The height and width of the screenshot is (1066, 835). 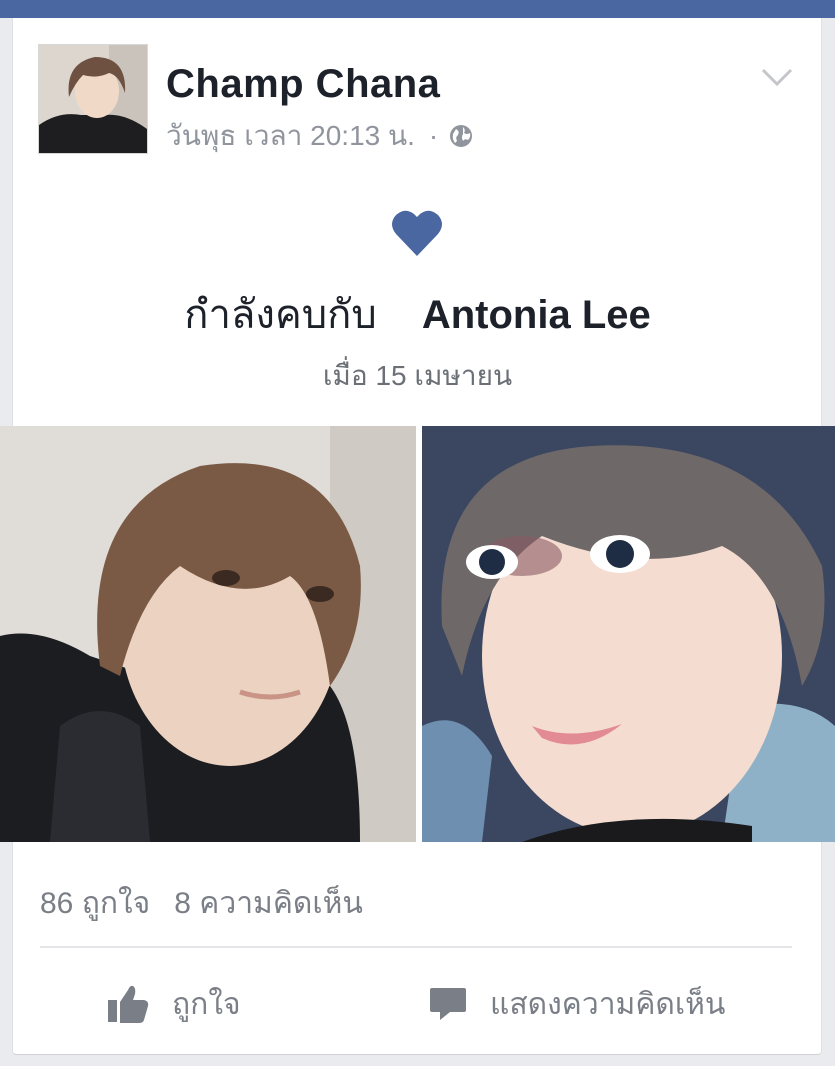 I want to click on post-timestamp: วันพุธ เวลา 20:13 น., so click(x=290, y=136).